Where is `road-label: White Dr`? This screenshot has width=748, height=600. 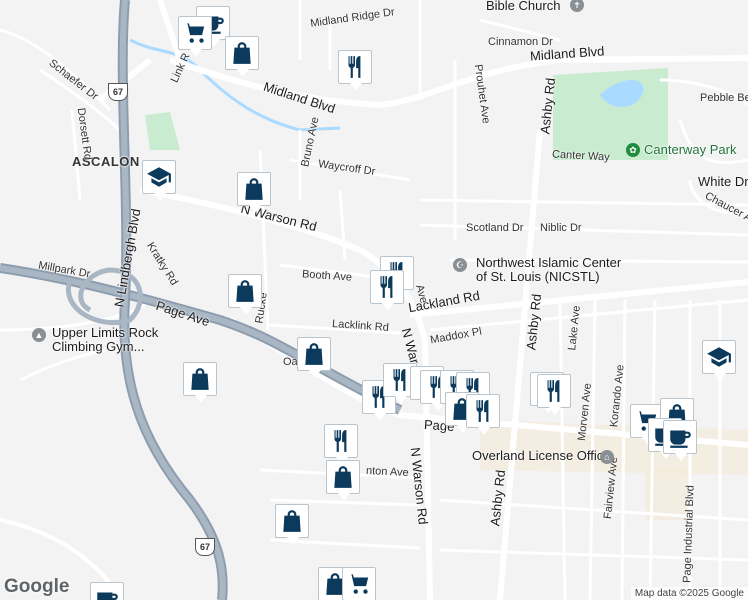 road-label: White Dr is located at coordinates (723, 181).